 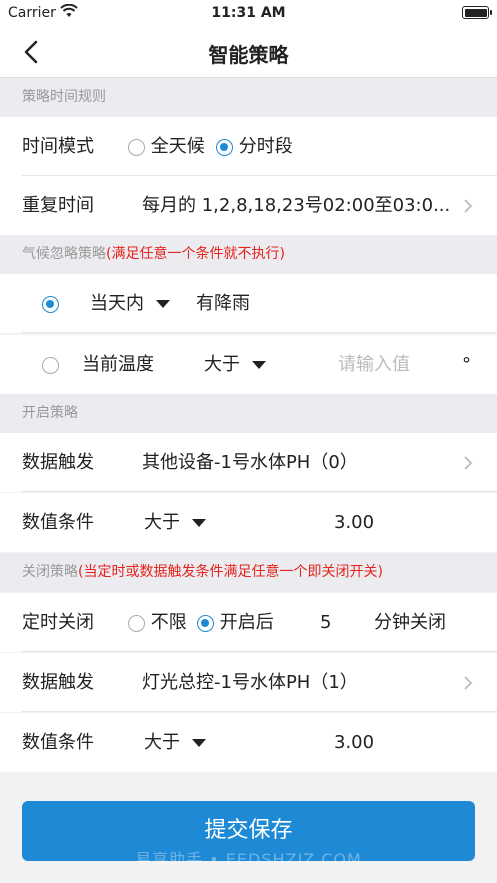 I want to click on close-trigger-row: 数据触发 灯光总控-1号水体PH（1）, so click(x=248, y=682).